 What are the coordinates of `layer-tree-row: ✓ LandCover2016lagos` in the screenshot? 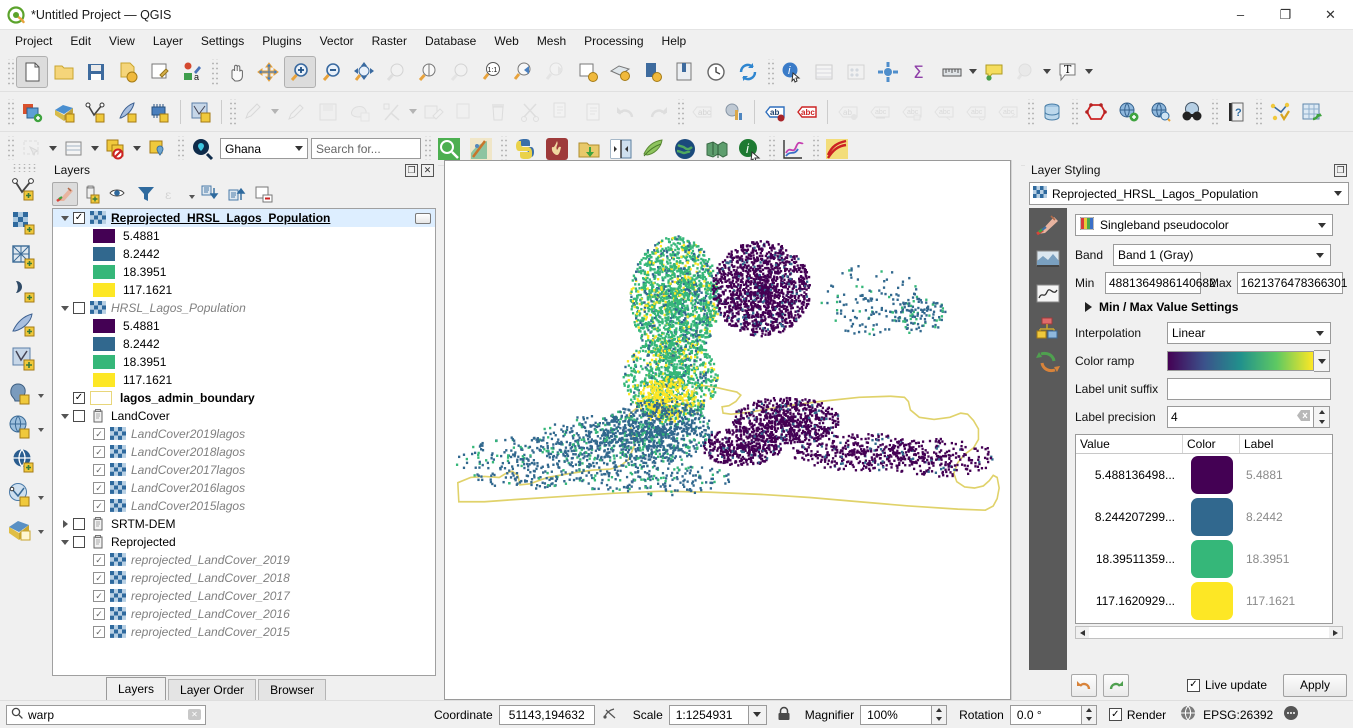 It's located at (244, 488).